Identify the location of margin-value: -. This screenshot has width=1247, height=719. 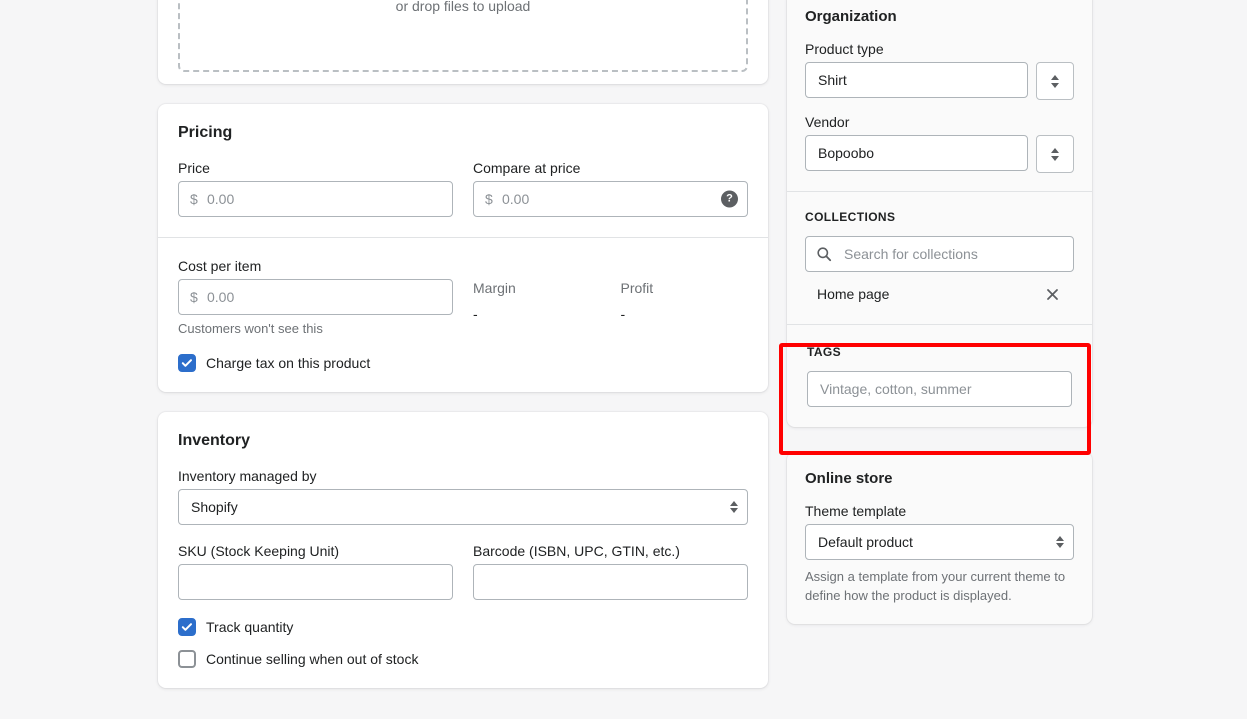
(475, 314).